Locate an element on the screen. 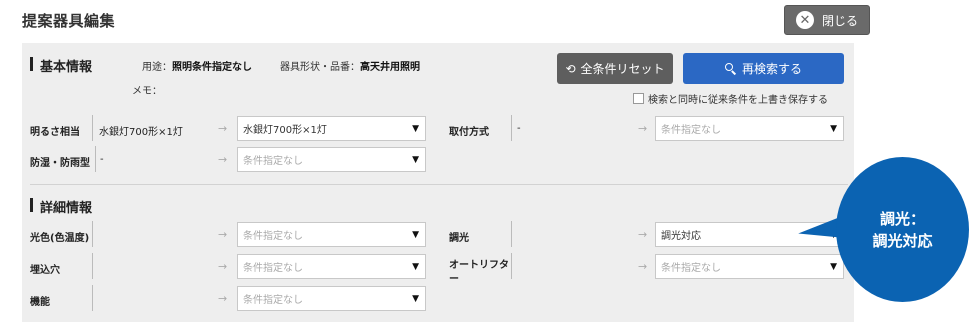  callout-line-2: 調光対応 is located at coordinates (902, 240).